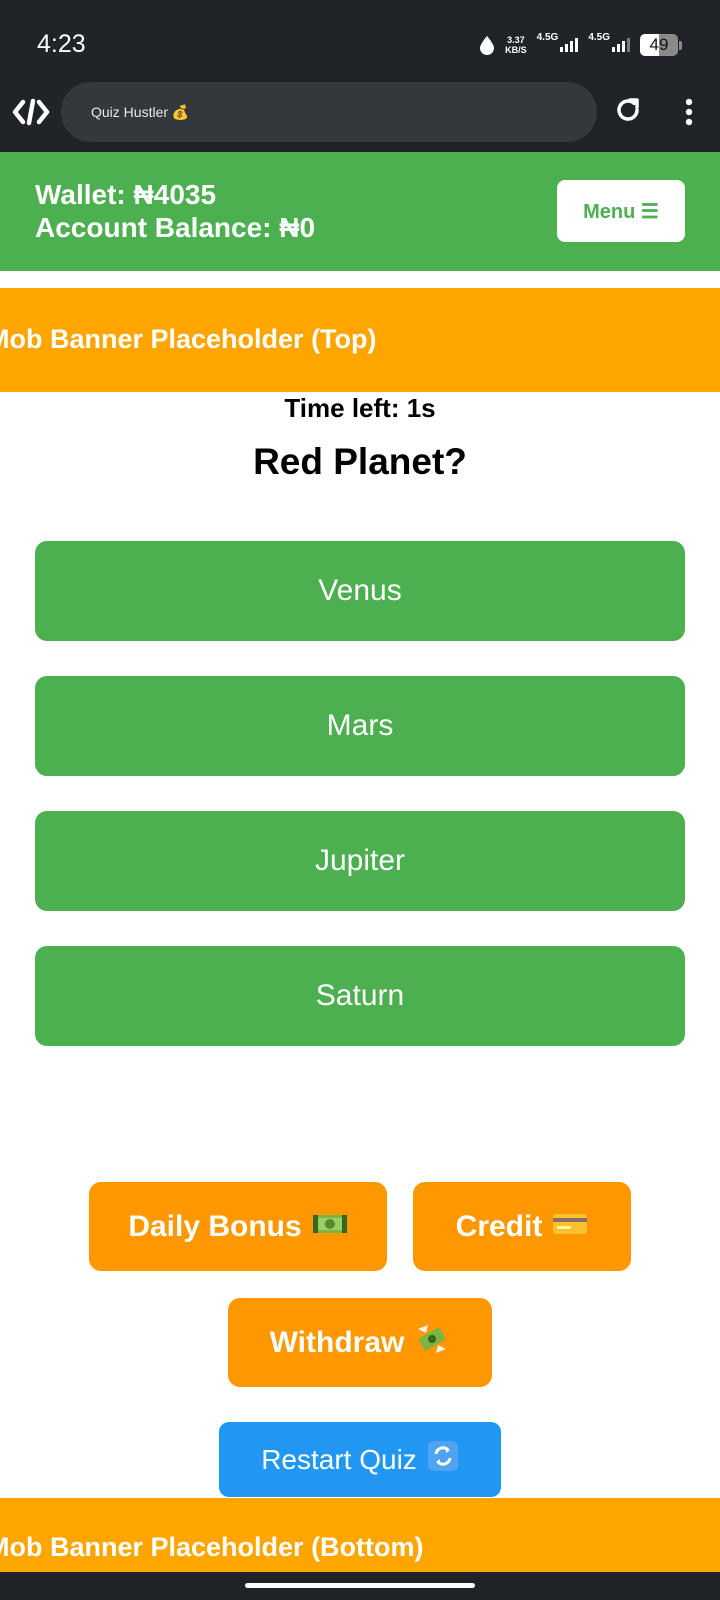  I want to click on daily-bonus-button: Daily Bonus, so click(238, 1226).